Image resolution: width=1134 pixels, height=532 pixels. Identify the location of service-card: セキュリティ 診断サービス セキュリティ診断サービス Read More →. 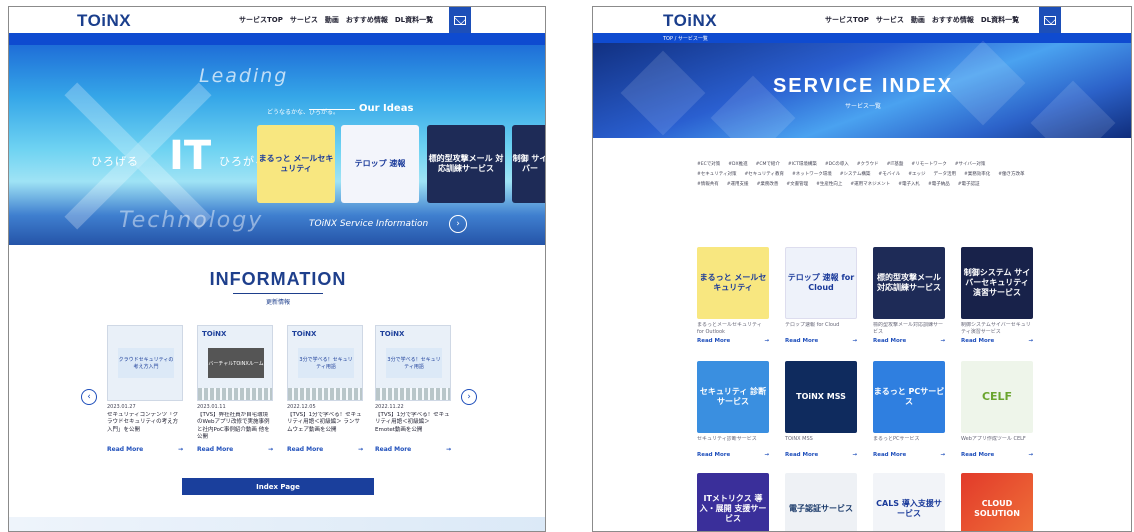
(733, 409).